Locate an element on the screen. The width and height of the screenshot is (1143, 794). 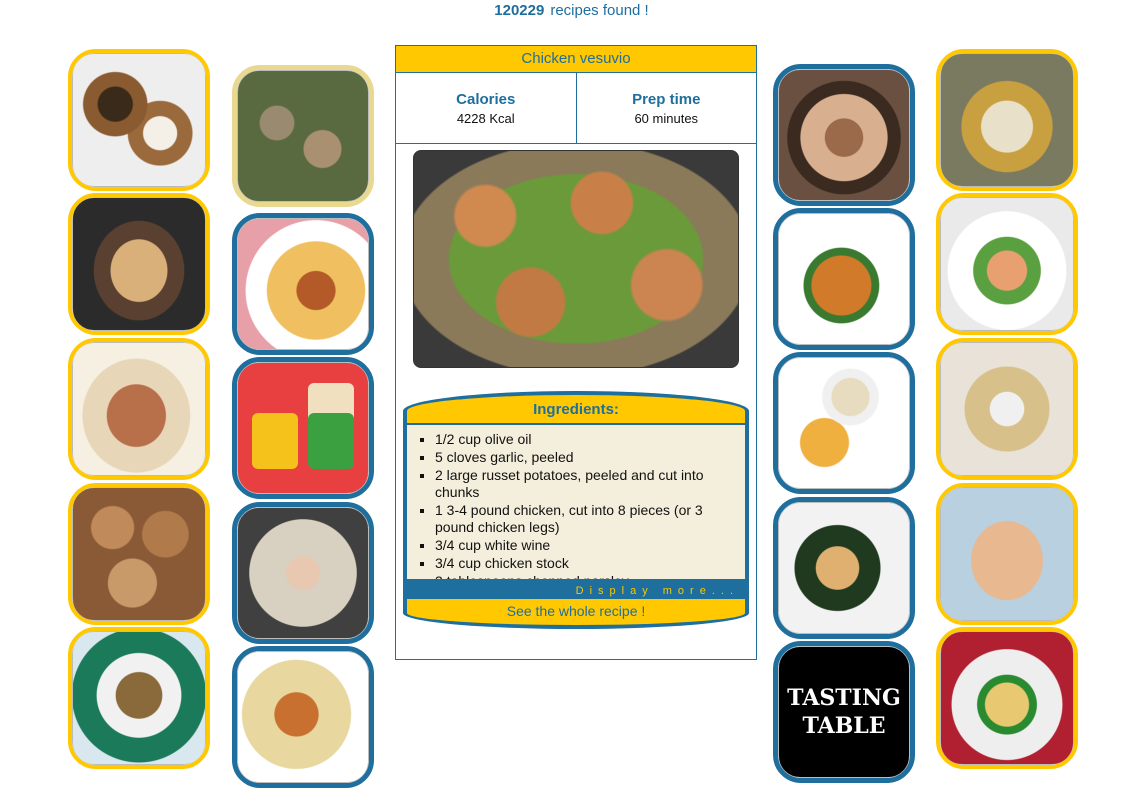
recipe-tile-tortilla-soup is located at coordinates (1007, 409).